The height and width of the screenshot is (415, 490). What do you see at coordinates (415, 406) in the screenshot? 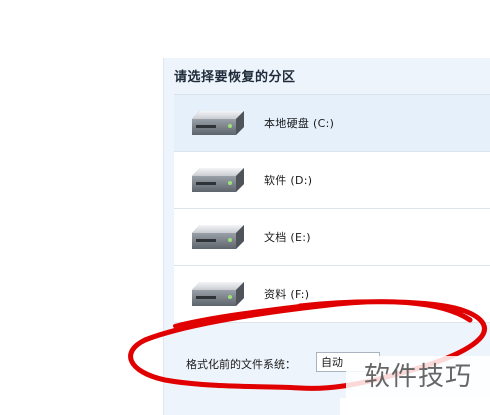
I see `watermark-strip` at bounding box center [415, 406].